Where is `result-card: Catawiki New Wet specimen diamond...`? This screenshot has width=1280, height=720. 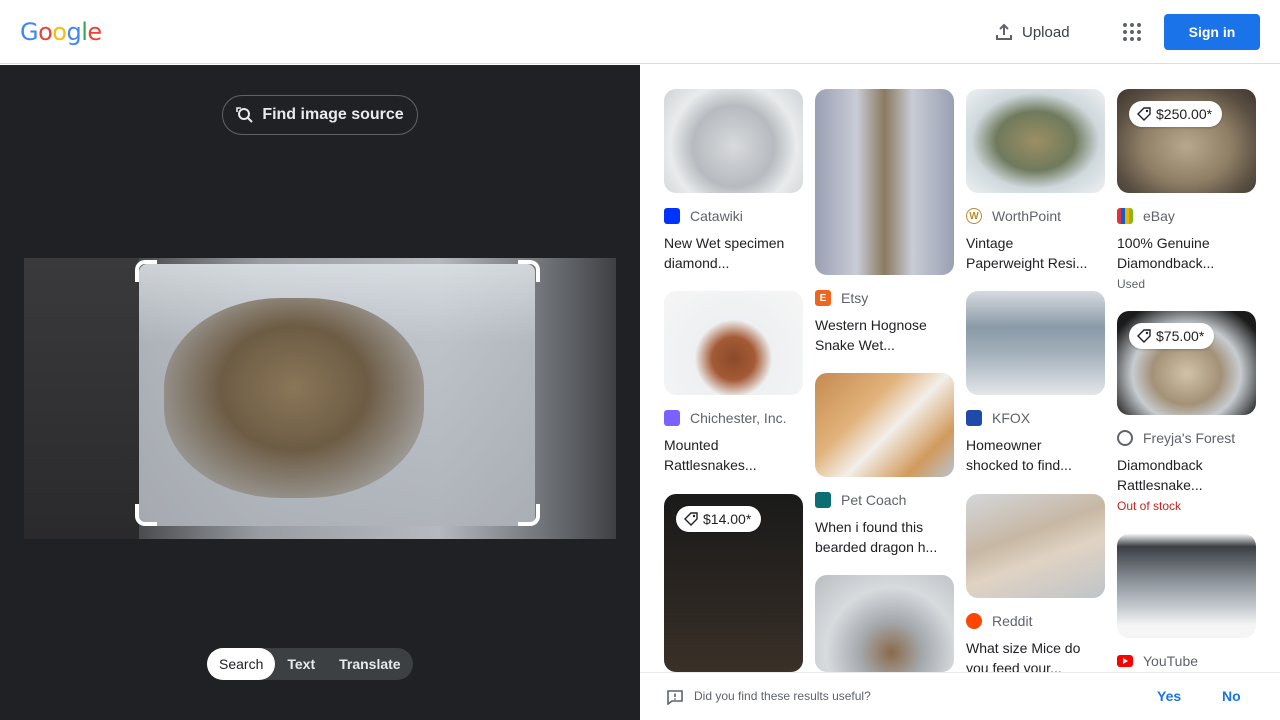 result-card: Catawiki New Wet specimen diamond... is located at coordinates (733, 181).